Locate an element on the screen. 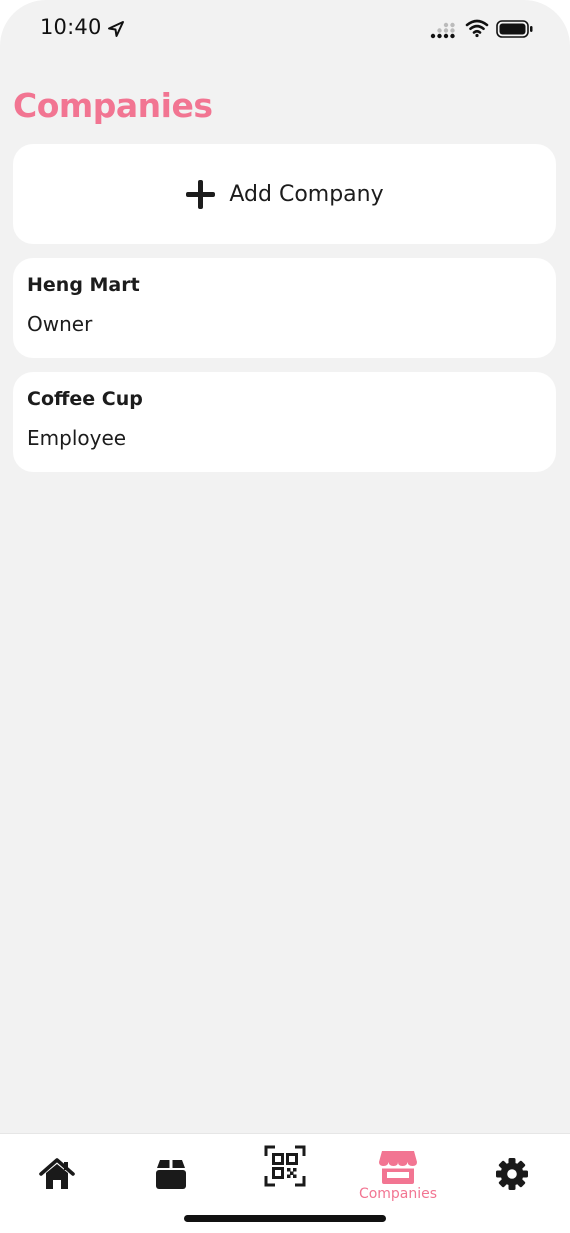  qr-scan-icon is located at coordinates (285, 1166).